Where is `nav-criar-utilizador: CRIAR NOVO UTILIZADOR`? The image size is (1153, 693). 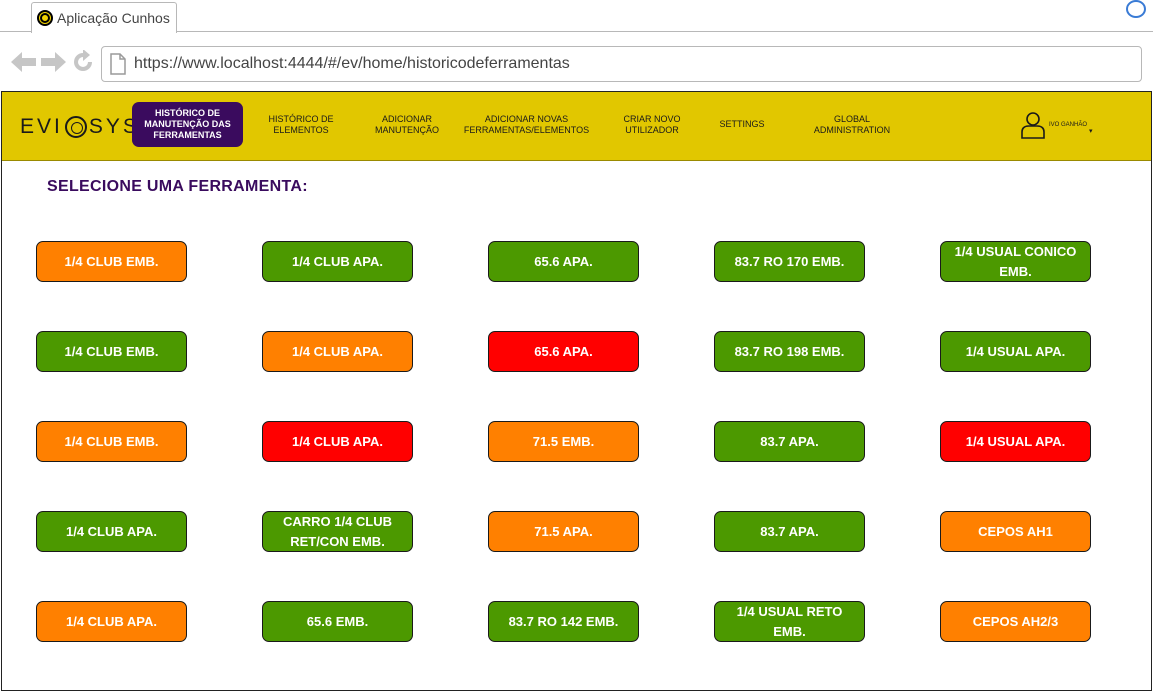
nav-criar-utilizador: CRIAR NOVO UTILIZADOR is located at coordinates (652, 124).